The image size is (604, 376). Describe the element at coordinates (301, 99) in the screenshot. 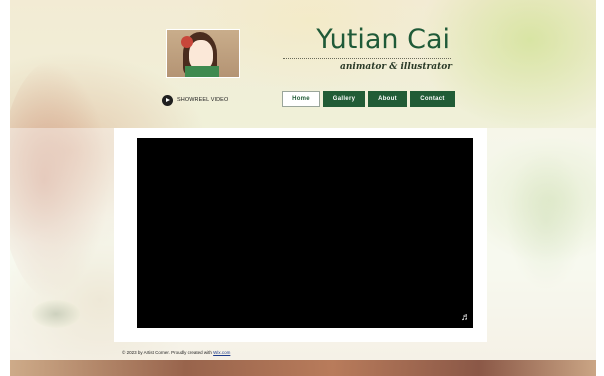

I see `nav-home: Home` at that location.